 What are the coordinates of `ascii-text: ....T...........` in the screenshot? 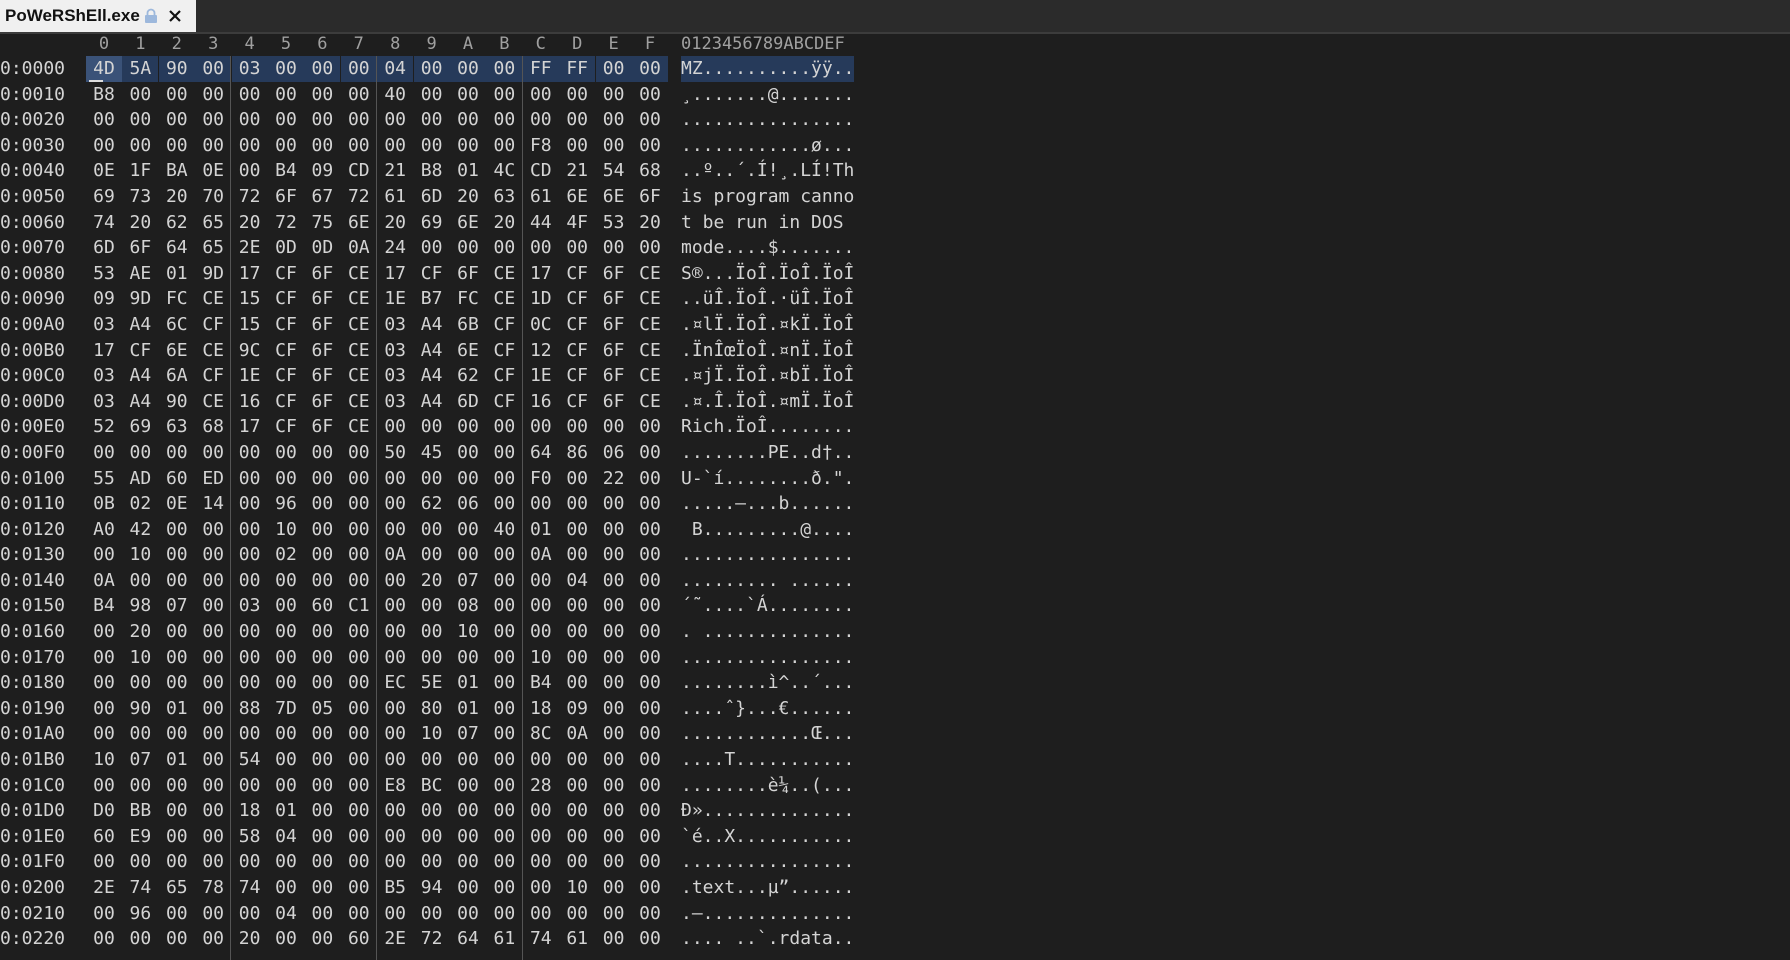 It's located at (767, 760).